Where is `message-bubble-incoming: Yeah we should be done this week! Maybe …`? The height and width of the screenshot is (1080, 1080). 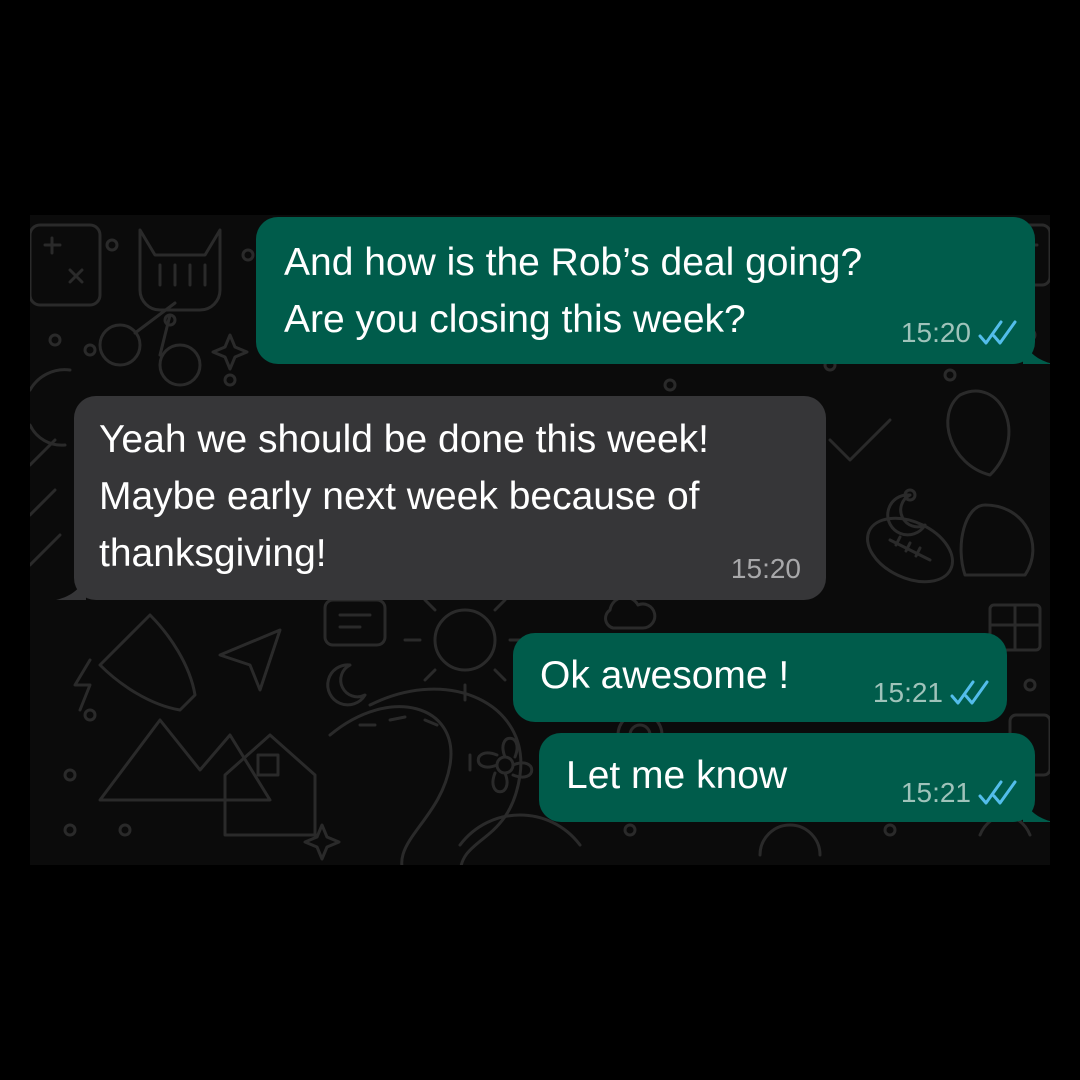
message-bubble-incoming: Yeah we should be done this week! Maybe … is located at coordinates (441, 498).